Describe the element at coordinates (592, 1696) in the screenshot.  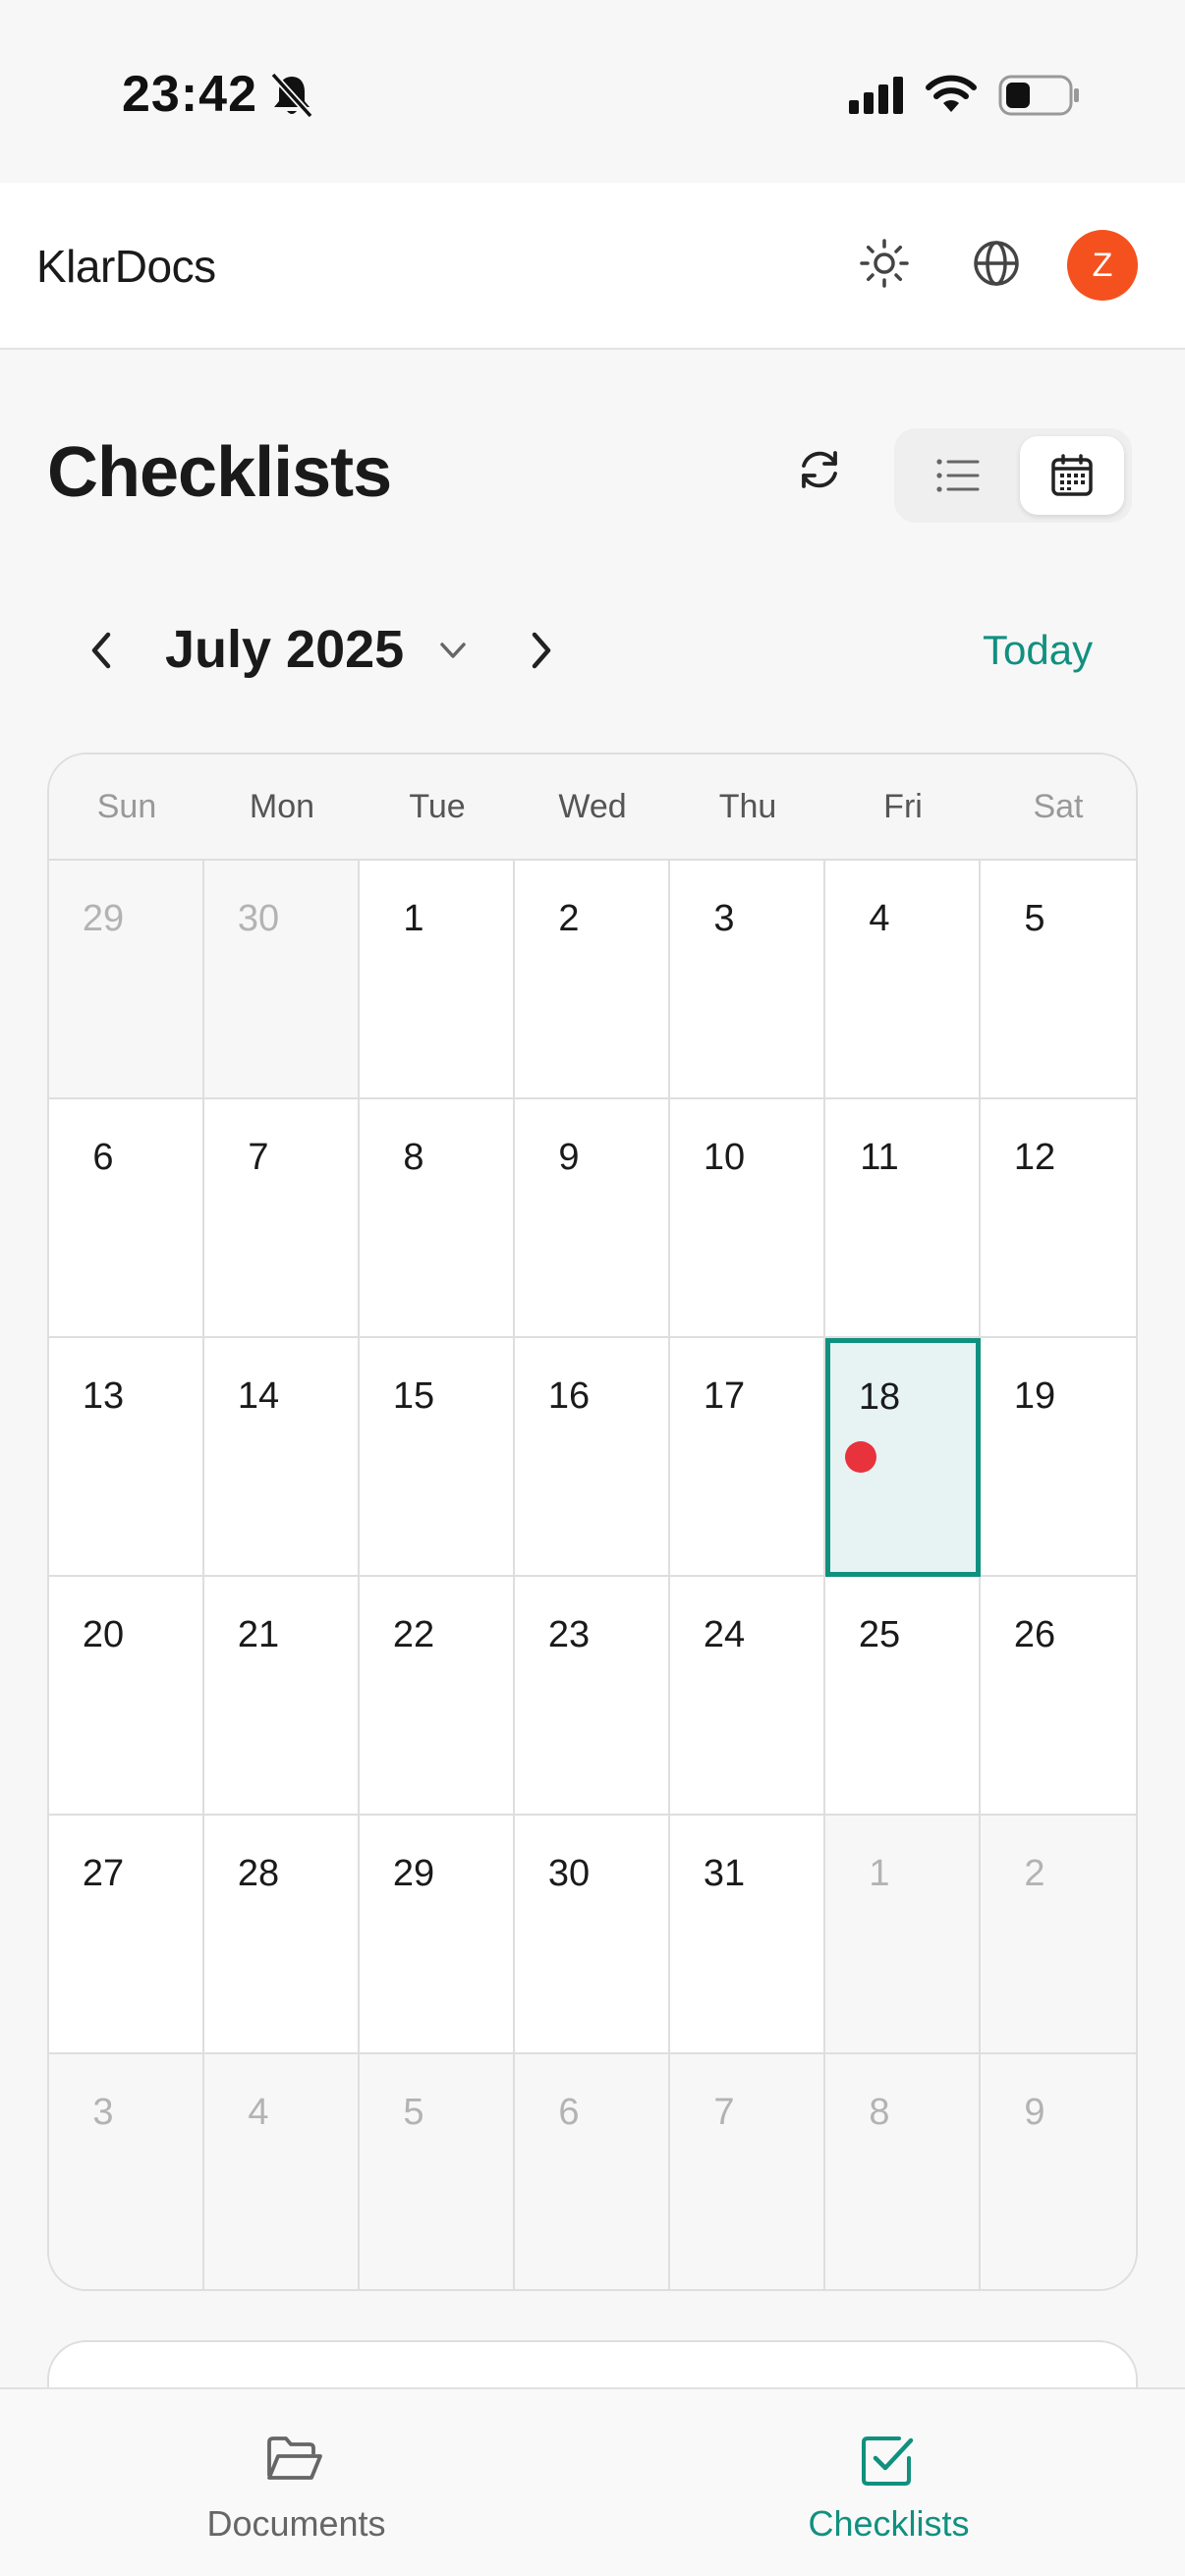
I see `day-cell: 23` at that location.